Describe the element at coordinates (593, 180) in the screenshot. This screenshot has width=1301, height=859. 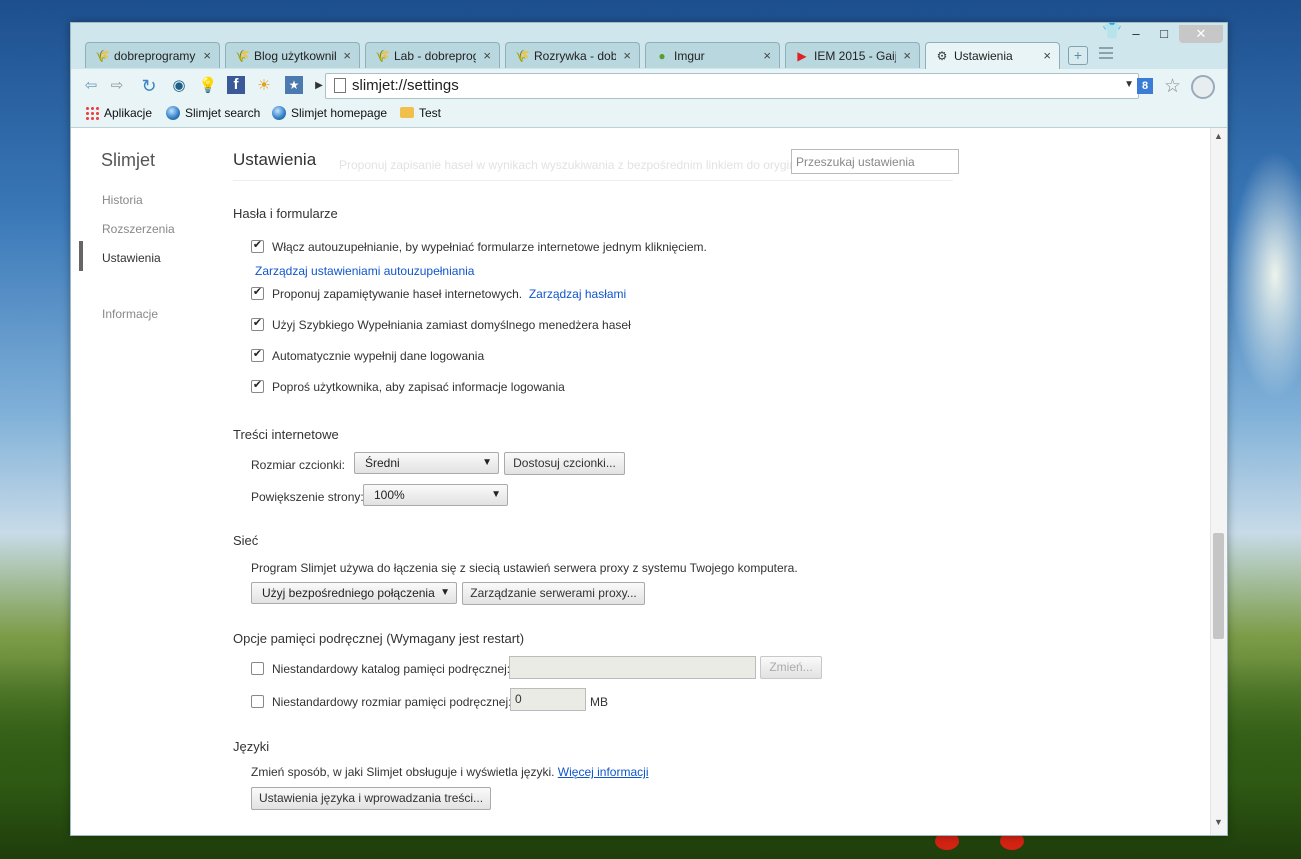
I see `header-divider` at that location.